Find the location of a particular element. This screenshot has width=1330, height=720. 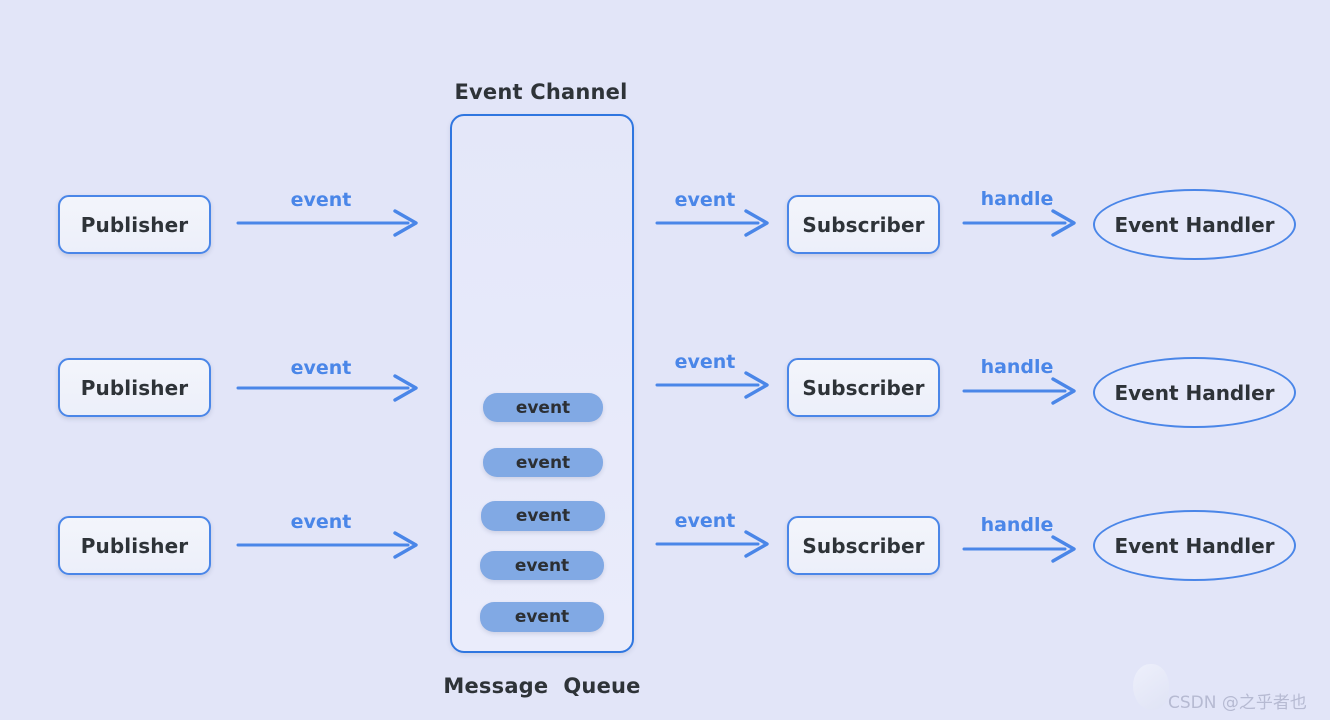

event-channel-title: Event Channel is located at coordinates (541, 92).